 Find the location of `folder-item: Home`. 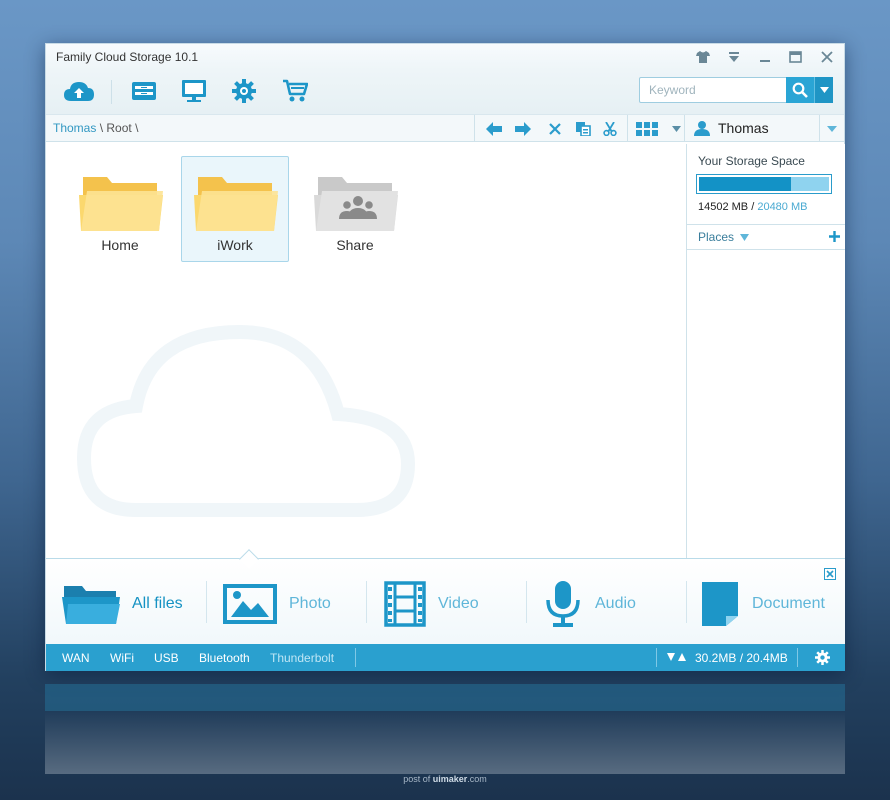

folder-item: Home is located at coordinates (120, 209).